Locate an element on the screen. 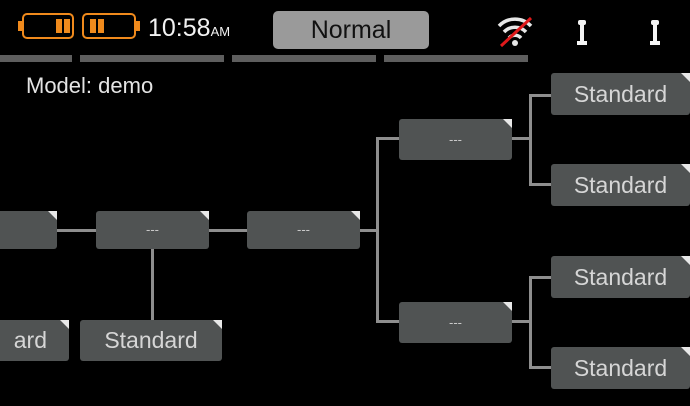 This screenshot has height=406, width=690. mix-block-bottom: --- is located at coordinates (455, 322).